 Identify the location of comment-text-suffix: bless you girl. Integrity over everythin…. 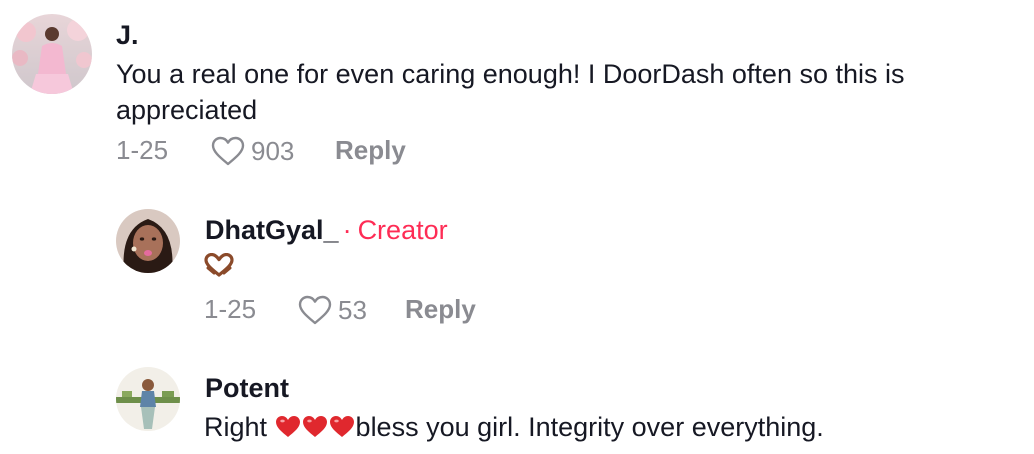
(589, 427).